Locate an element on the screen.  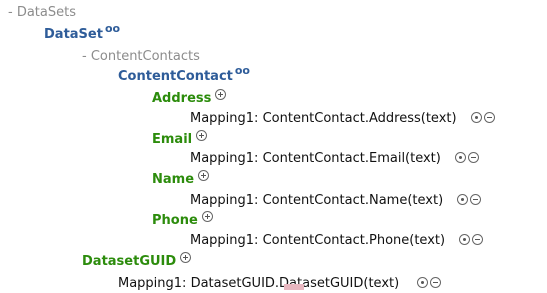
field-label: Name is located at coordinates (173, 179).